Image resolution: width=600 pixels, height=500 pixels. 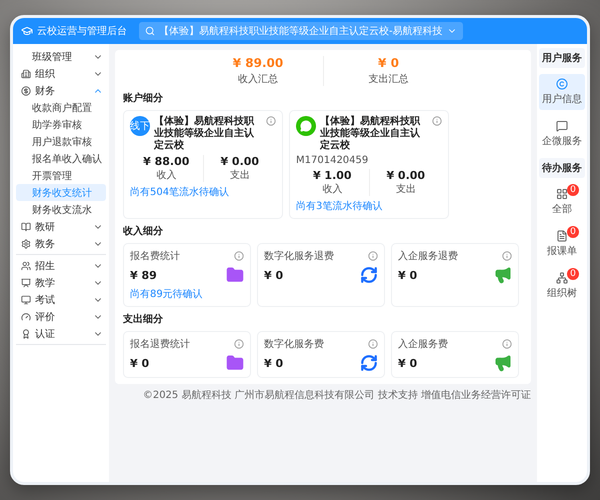 I want to click on panel-title: 待办服务, so click(x=562, y=168).